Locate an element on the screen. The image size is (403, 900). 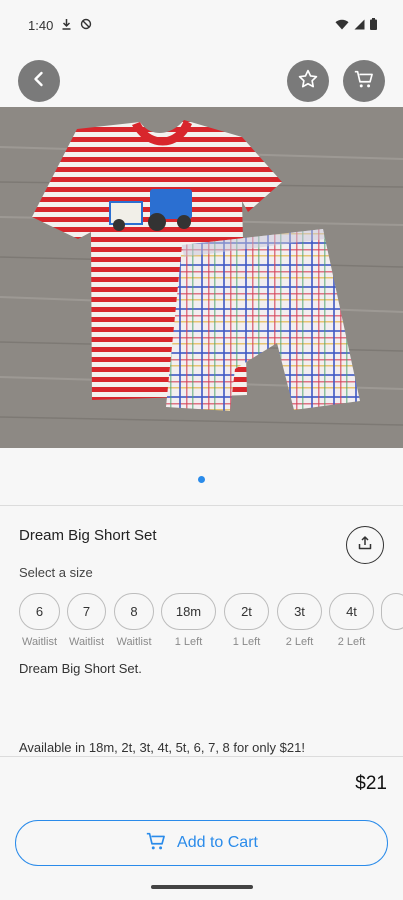
share-icon is located at coordinates (365, 545).